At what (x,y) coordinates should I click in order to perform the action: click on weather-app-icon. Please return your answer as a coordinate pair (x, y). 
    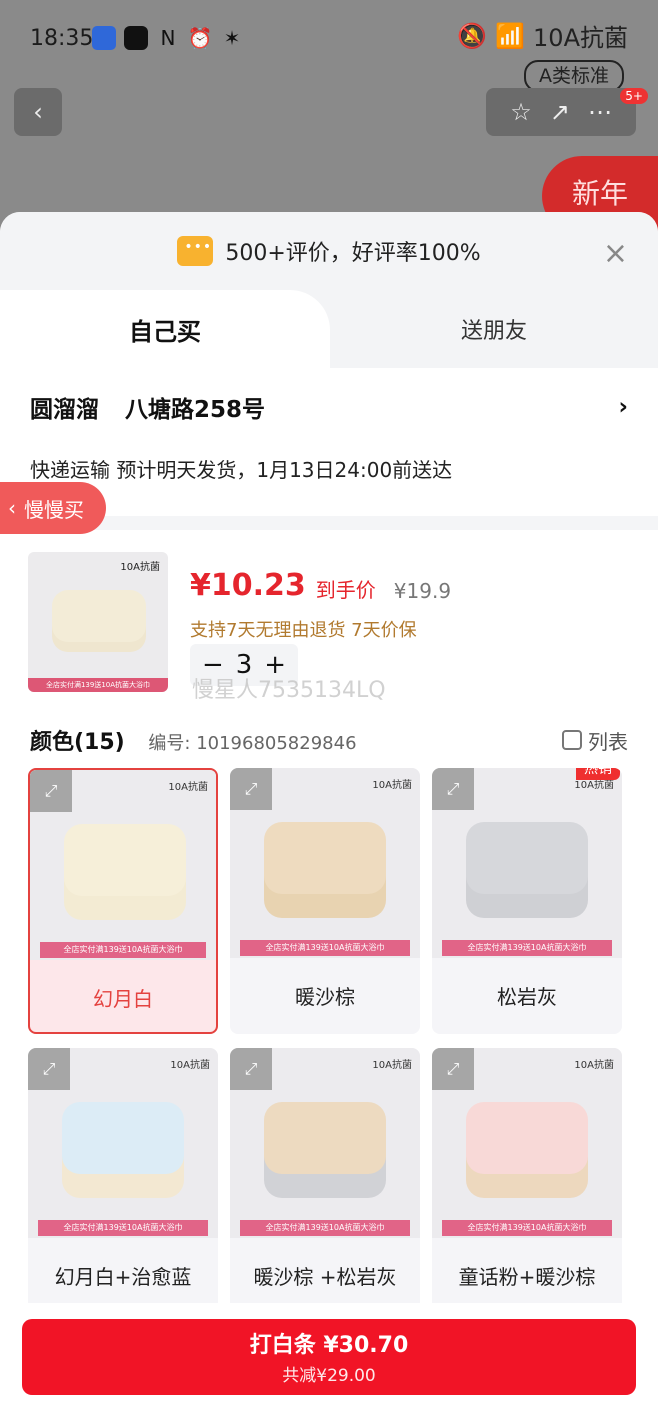
    Looking at the image, I should click on (104, 38).